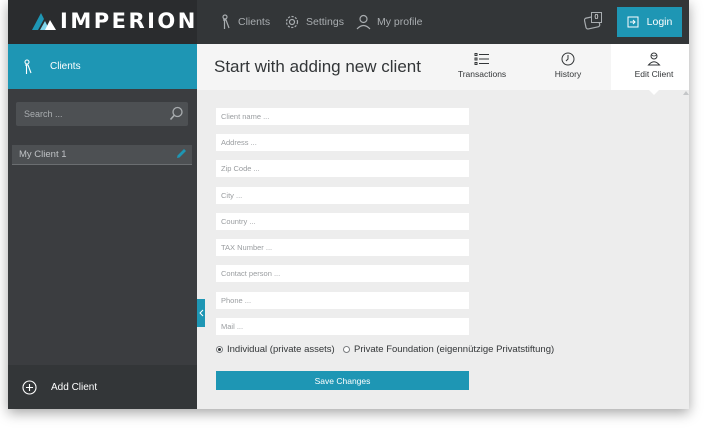 This screenshot has height=440, width=709. I want to click on phone-field, so click(342, 300).